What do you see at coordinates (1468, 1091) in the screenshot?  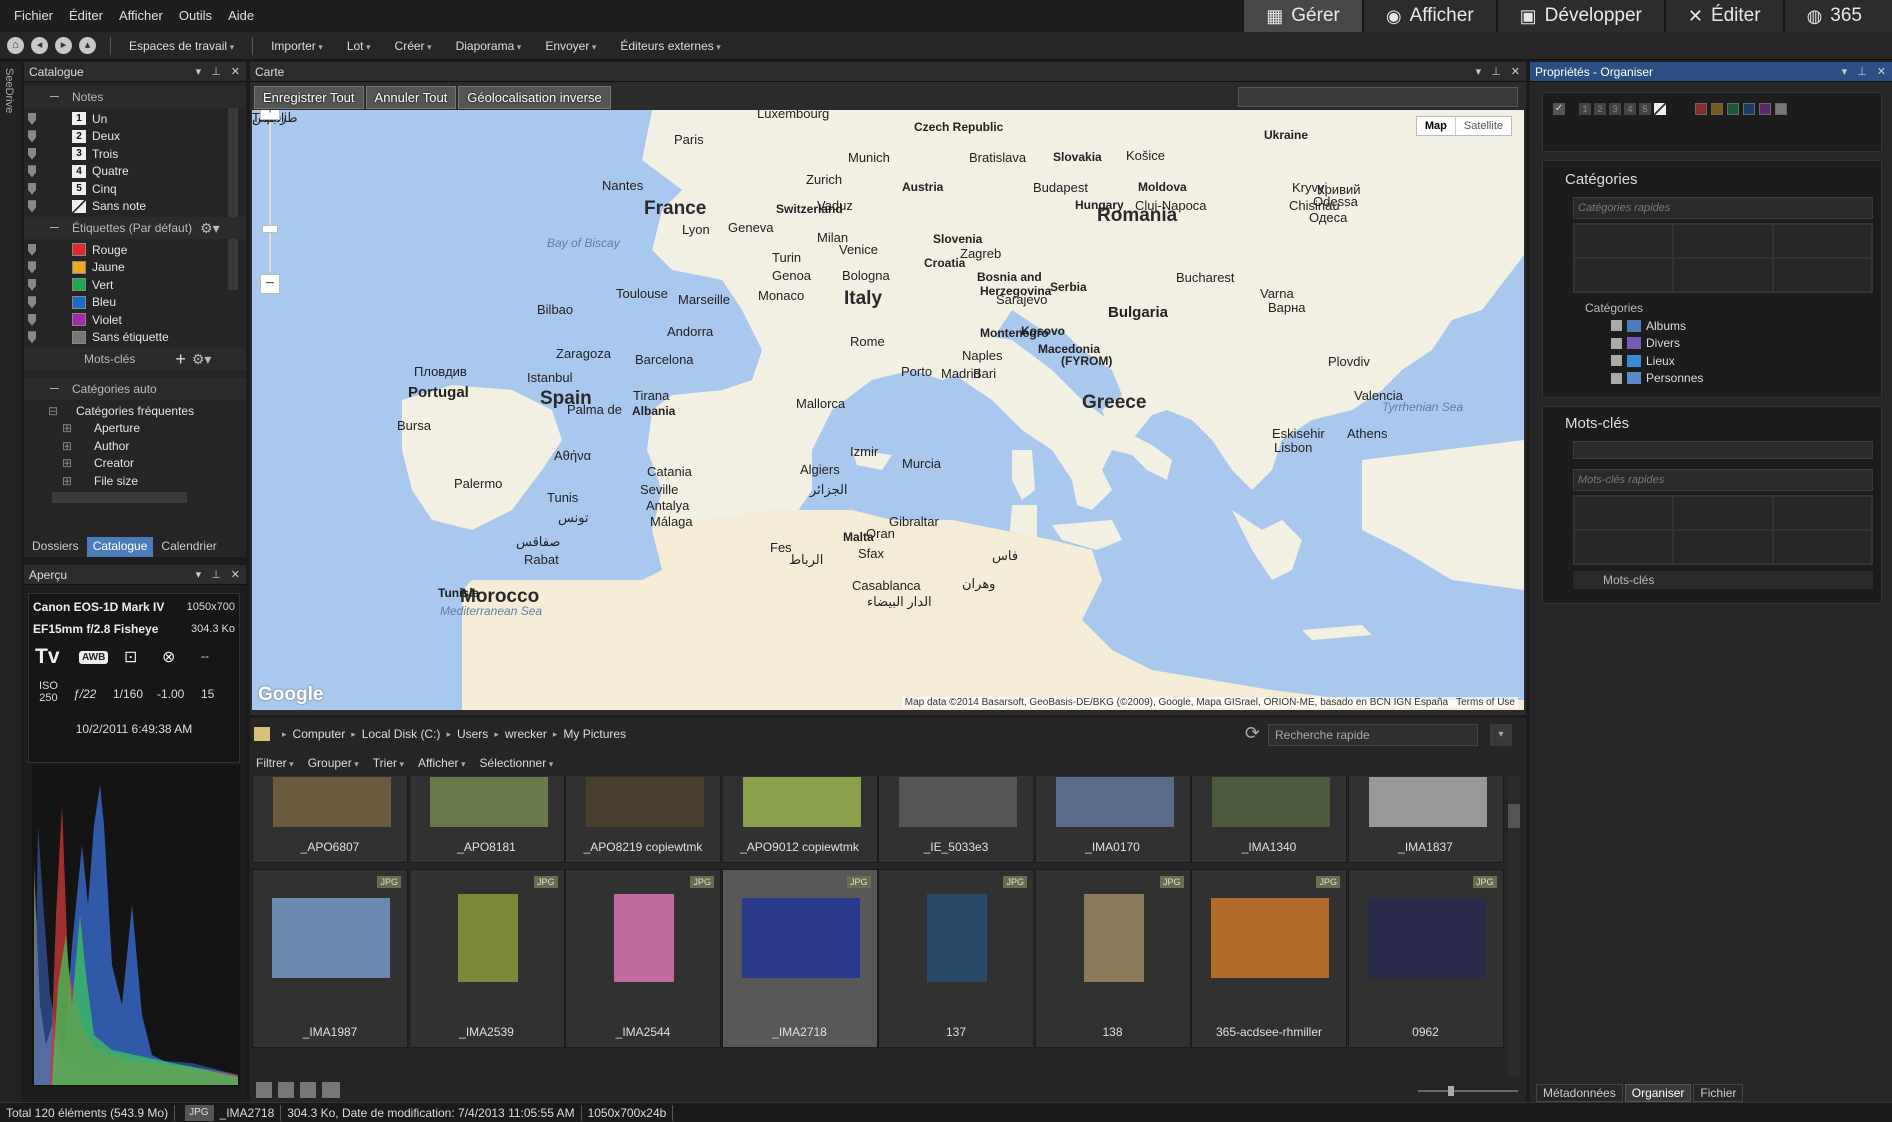 I see `thumbnail-size-slider` at bounding box center [1468, 1091].